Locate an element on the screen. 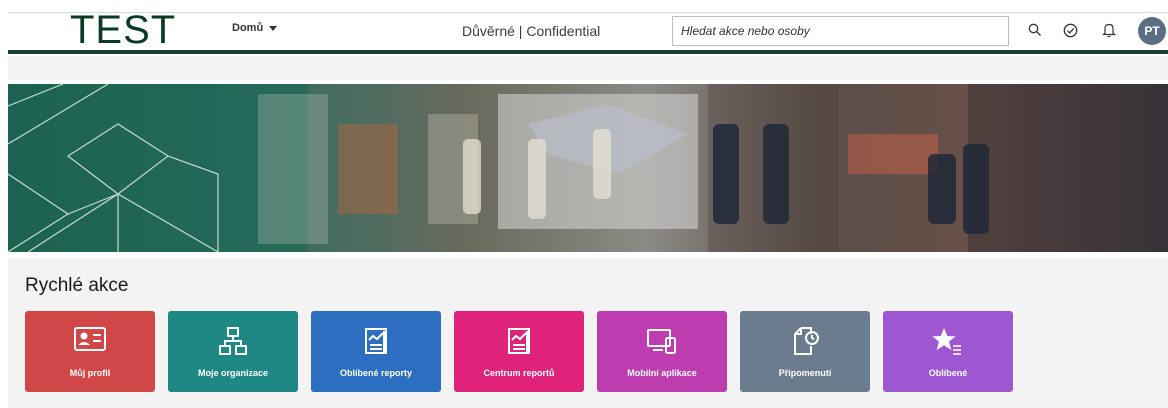 Image resolution: width=1168 pixels, height=408 pixels. tile-mobile-apps: Mobilní aplikace is located at coordinates (662, 351).